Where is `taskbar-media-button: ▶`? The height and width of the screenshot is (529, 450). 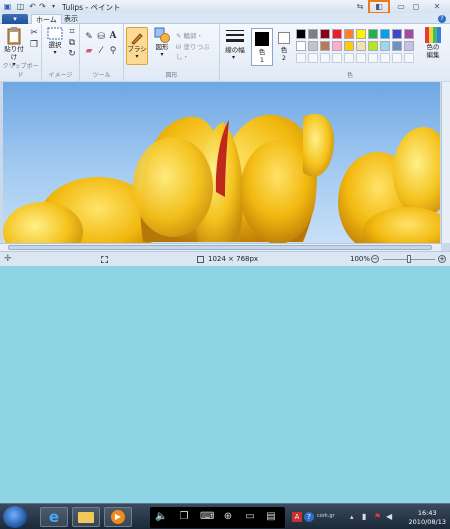 taskbar-media-button: ▶ is located at coordinates (118, 517).